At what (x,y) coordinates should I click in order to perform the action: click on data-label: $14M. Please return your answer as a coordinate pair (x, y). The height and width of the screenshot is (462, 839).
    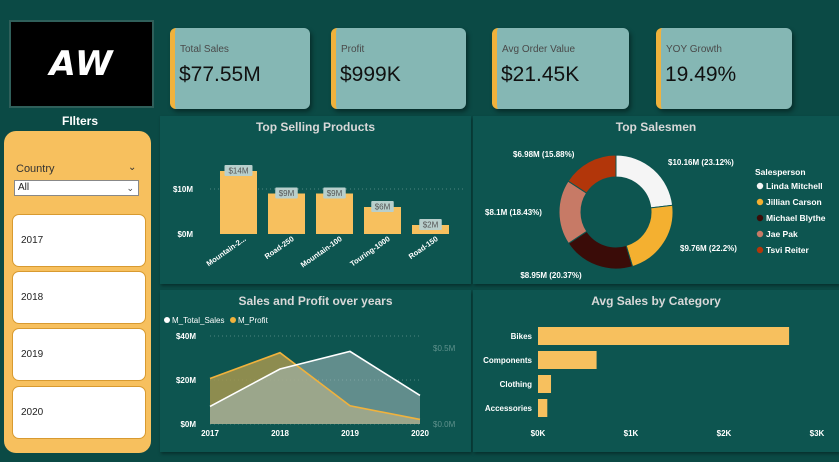
    Looking at the image, I should click on (238, 171).